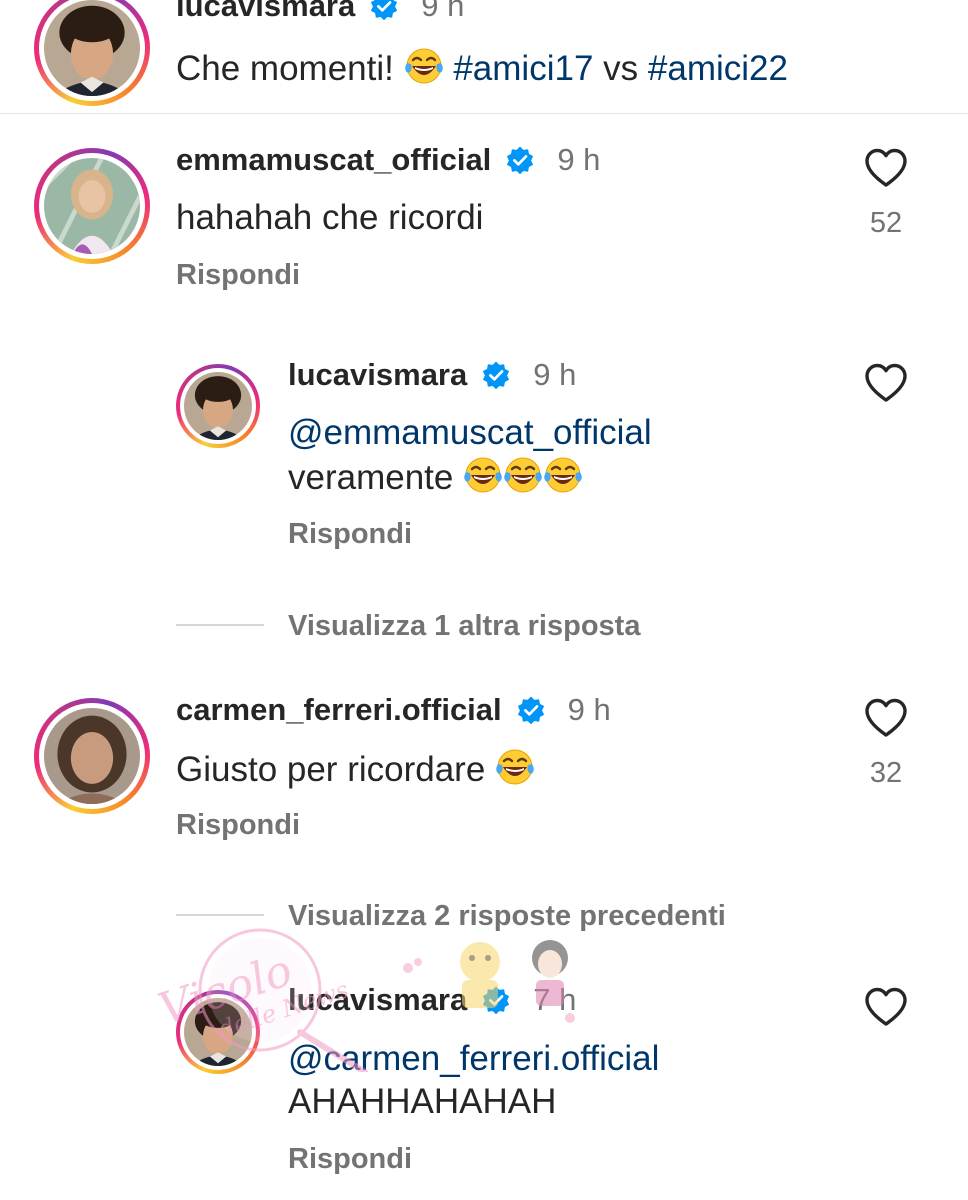  What do you see at coordinates (718, 68) in the screenshot?
I see `hashtag-link: #amici22` at bounding box center [718, 68].